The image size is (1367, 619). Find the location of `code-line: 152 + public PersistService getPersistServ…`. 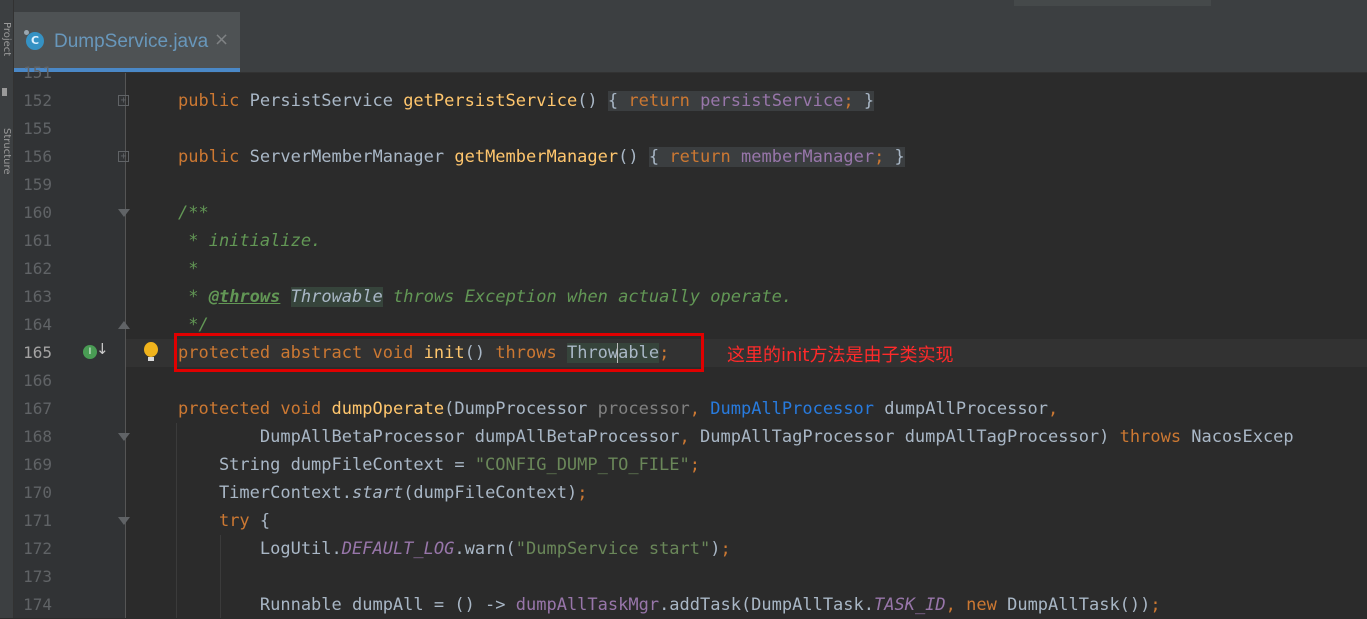

code-line: 152 + public PersistService getPersistServ… is located at coordinates (690, 101).